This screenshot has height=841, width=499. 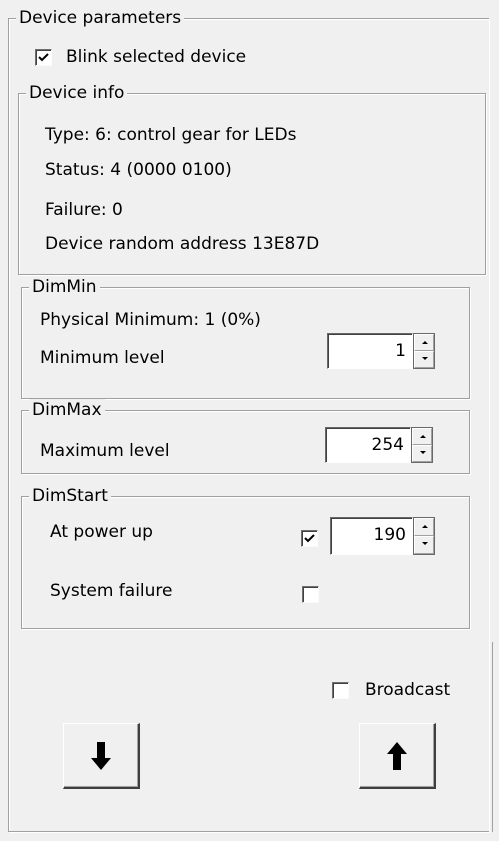 I want to click on download-button, so click(x=101, y=756).